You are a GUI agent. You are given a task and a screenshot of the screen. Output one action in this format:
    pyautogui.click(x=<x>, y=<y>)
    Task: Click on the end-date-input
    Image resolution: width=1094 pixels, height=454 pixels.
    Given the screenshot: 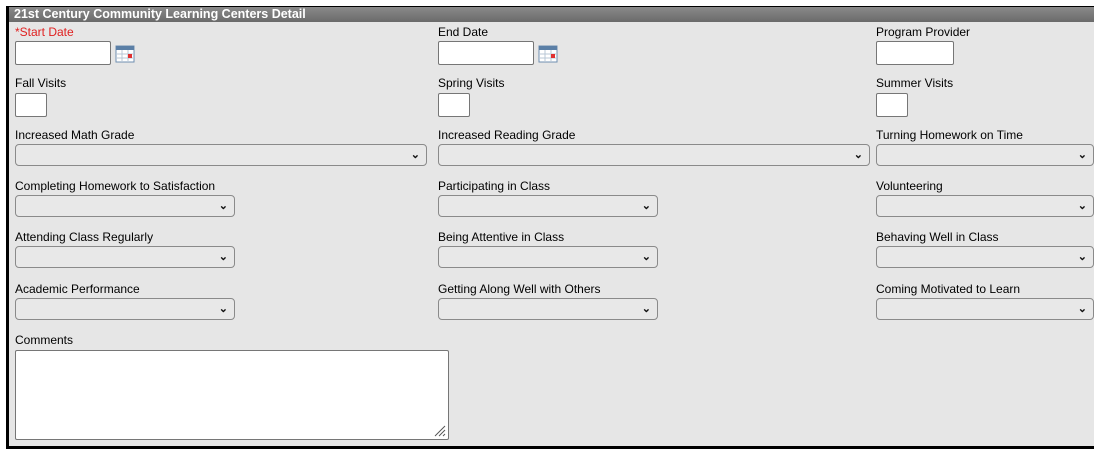 What is the action you would take?
    pyautogui.click(x=486, y=53)
    